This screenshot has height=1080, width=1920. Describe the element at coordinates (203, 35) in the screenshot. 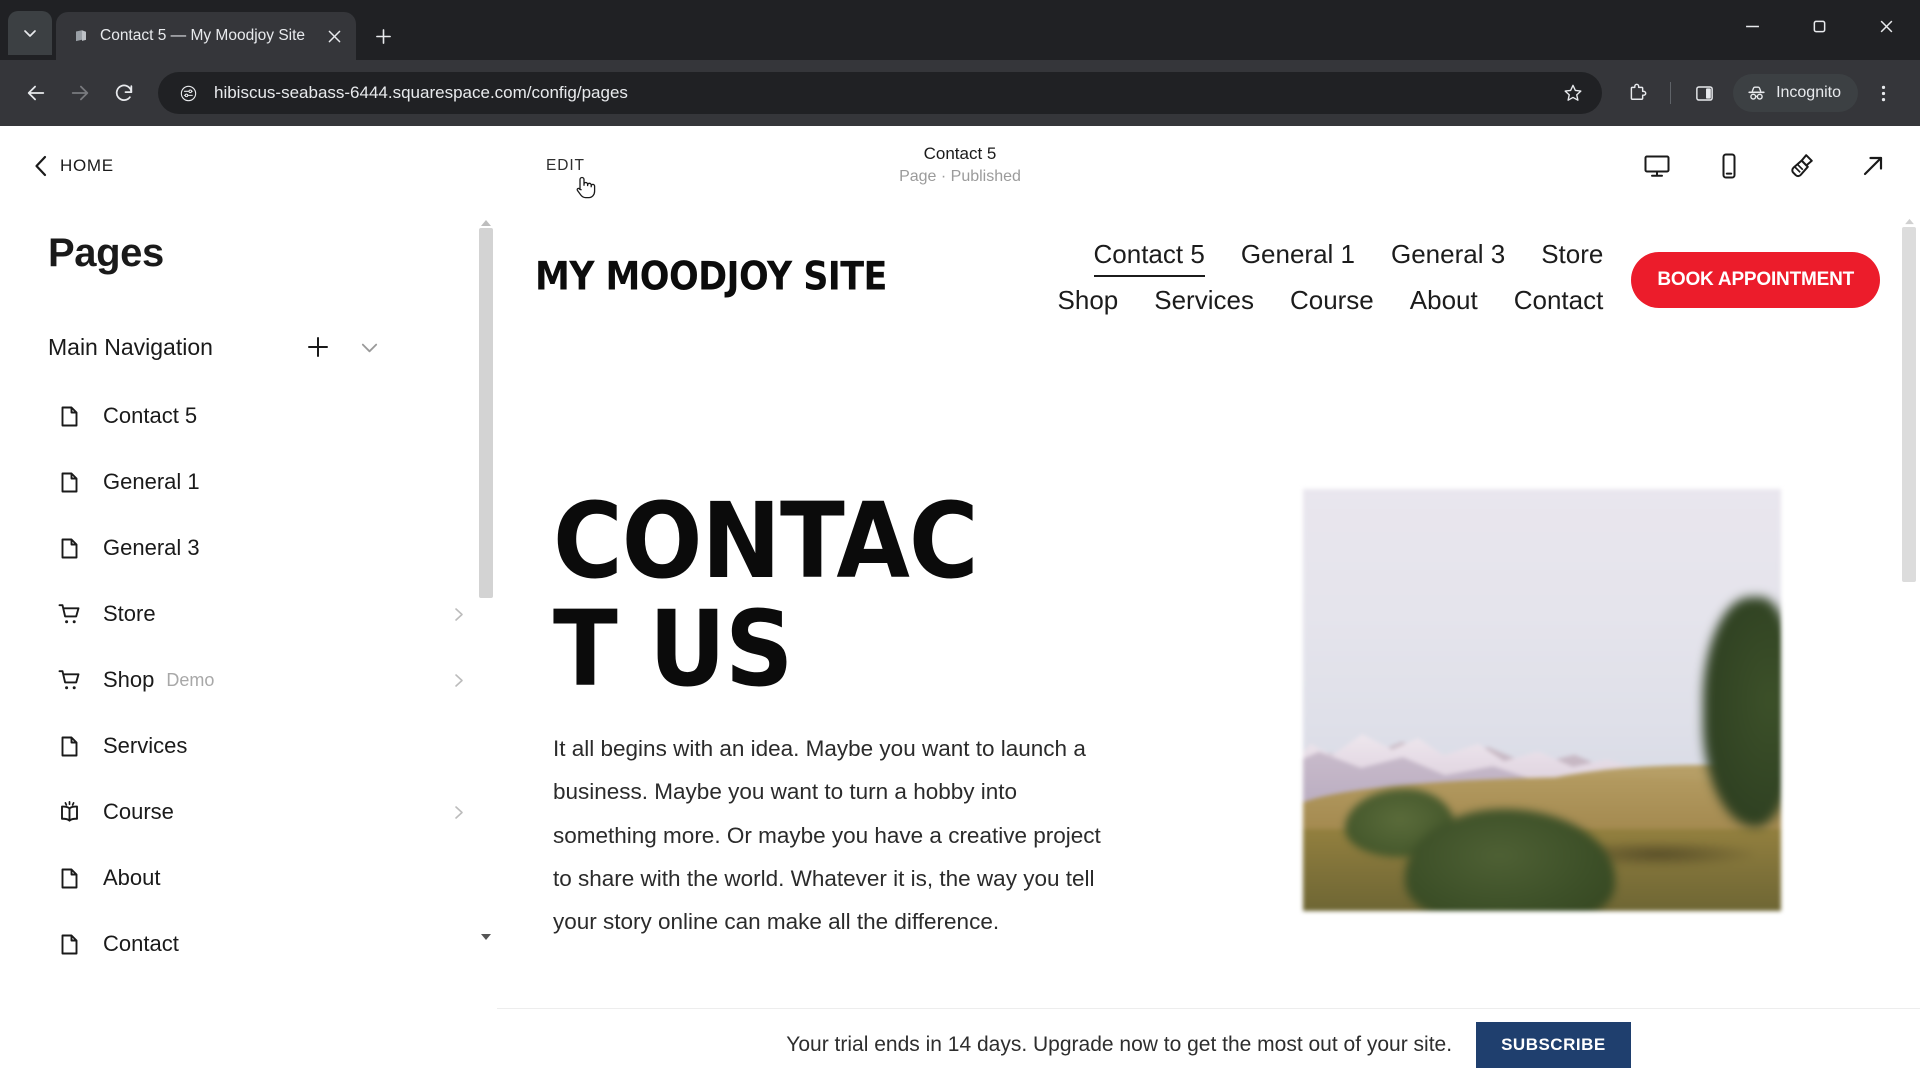

I see `tab-title: Contact 5 — My Moodjoy Site` at that location.